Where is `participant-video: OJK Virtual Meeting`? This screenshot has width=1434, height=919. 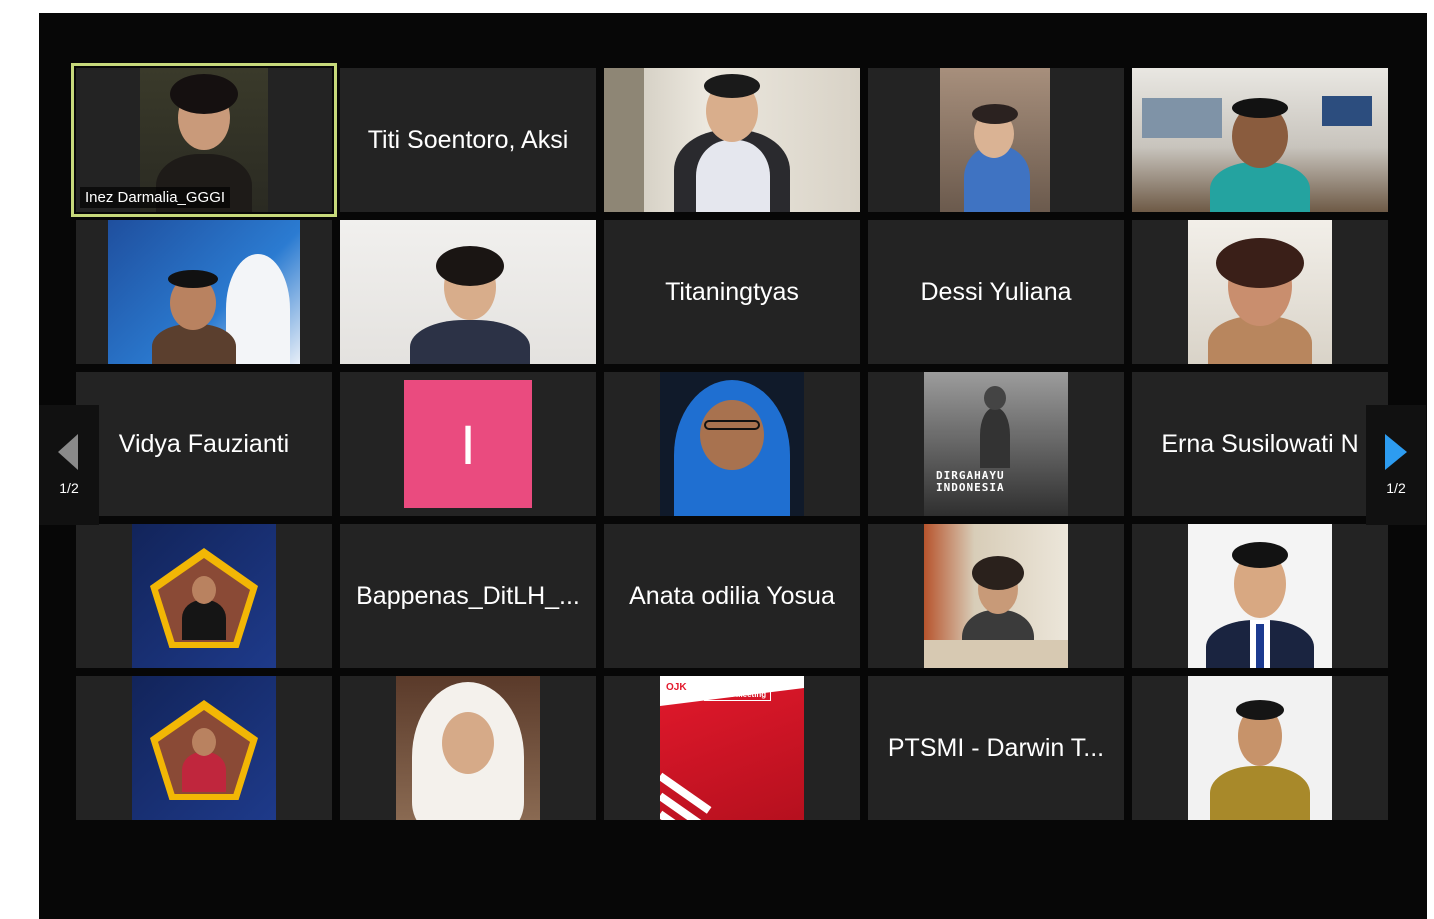 participant-video: OJK Virtual Meeting is located at coordinates (732, 748).